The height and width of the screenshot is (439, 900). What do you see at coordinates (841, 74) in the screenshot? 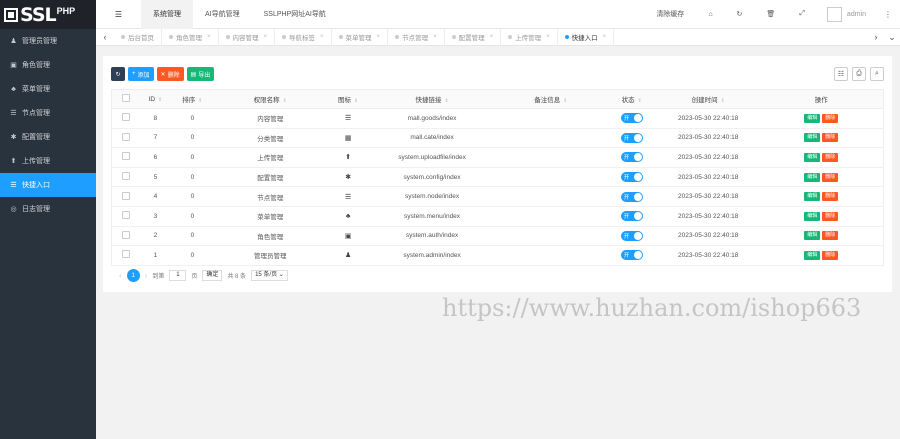
I see `columns-filter-icon: ☷` at bounding box center [841, 74].